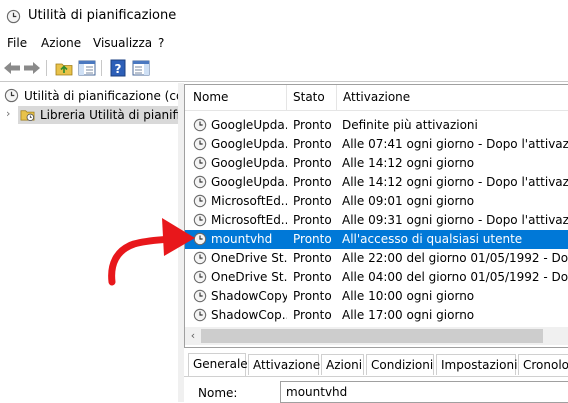 The height and width of the screenshot is (403, 568). What do you see at coordinates (372, 336) in the screenshot?
I see `scrollbar-thumb` at bounding box center [372, 336].